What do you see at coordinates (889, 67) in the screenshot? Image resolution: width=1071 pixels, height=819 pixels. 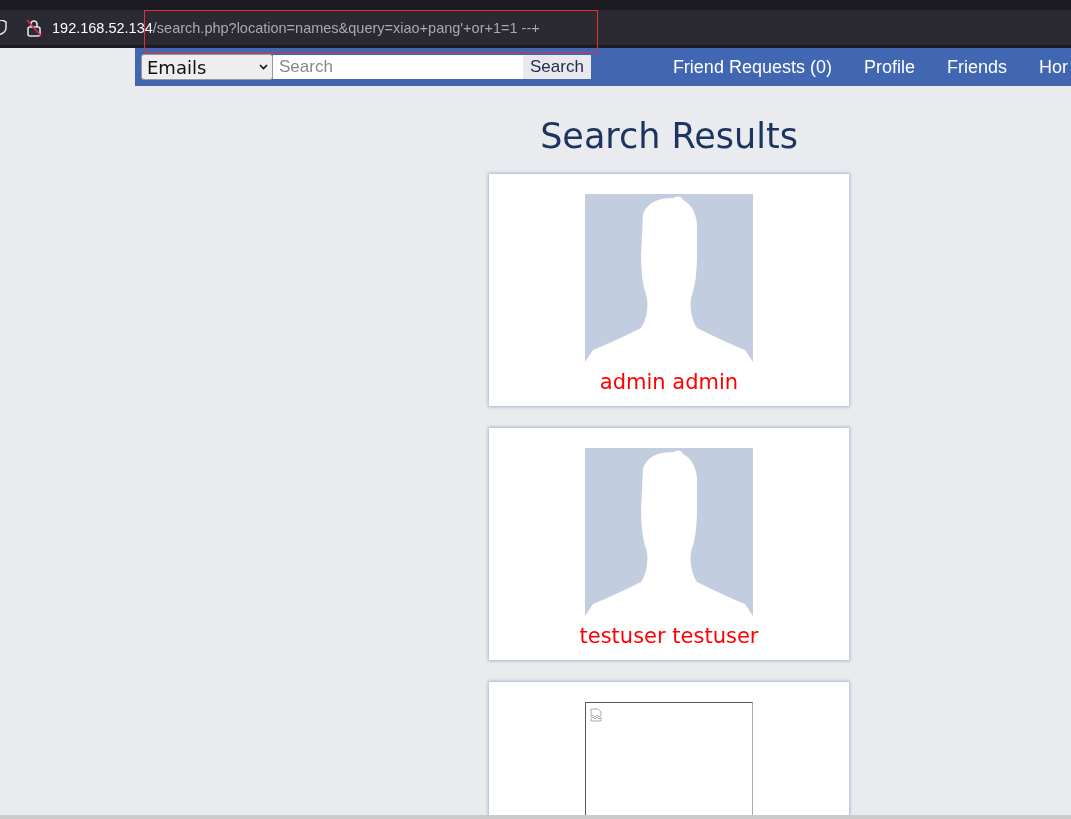 I see `nav-link: Profile` at bounding box center [889, 67].